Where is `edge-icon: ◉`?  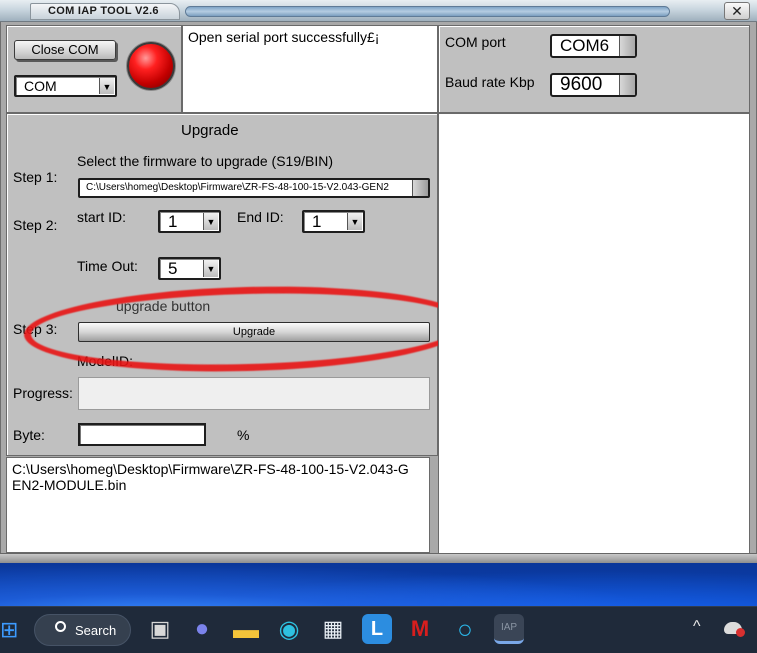
edge-icon: ◉ is located at coordinates (289, 629).